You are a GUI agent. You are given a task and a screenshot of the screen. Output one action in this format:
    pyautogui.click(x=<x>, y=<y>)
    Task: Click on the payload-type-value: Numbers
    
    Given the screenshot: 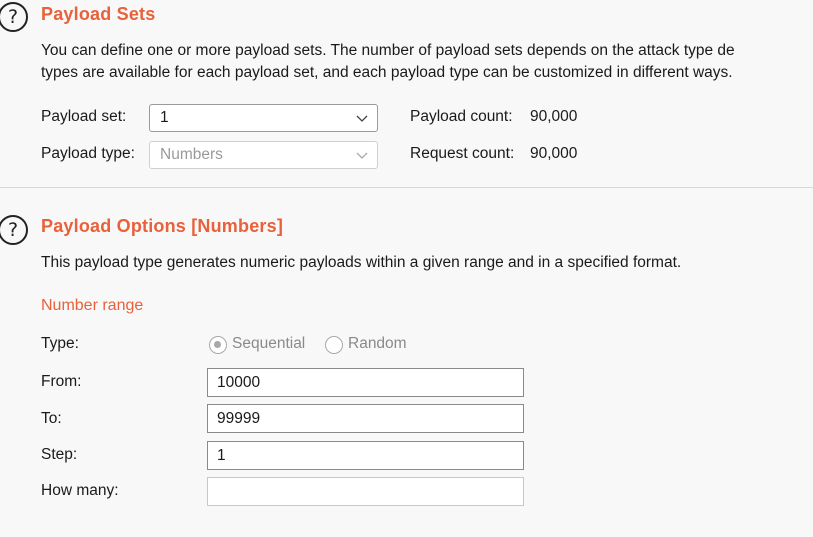 What is the action you would take?
    pyautogui.click(x=191, y=154)
    